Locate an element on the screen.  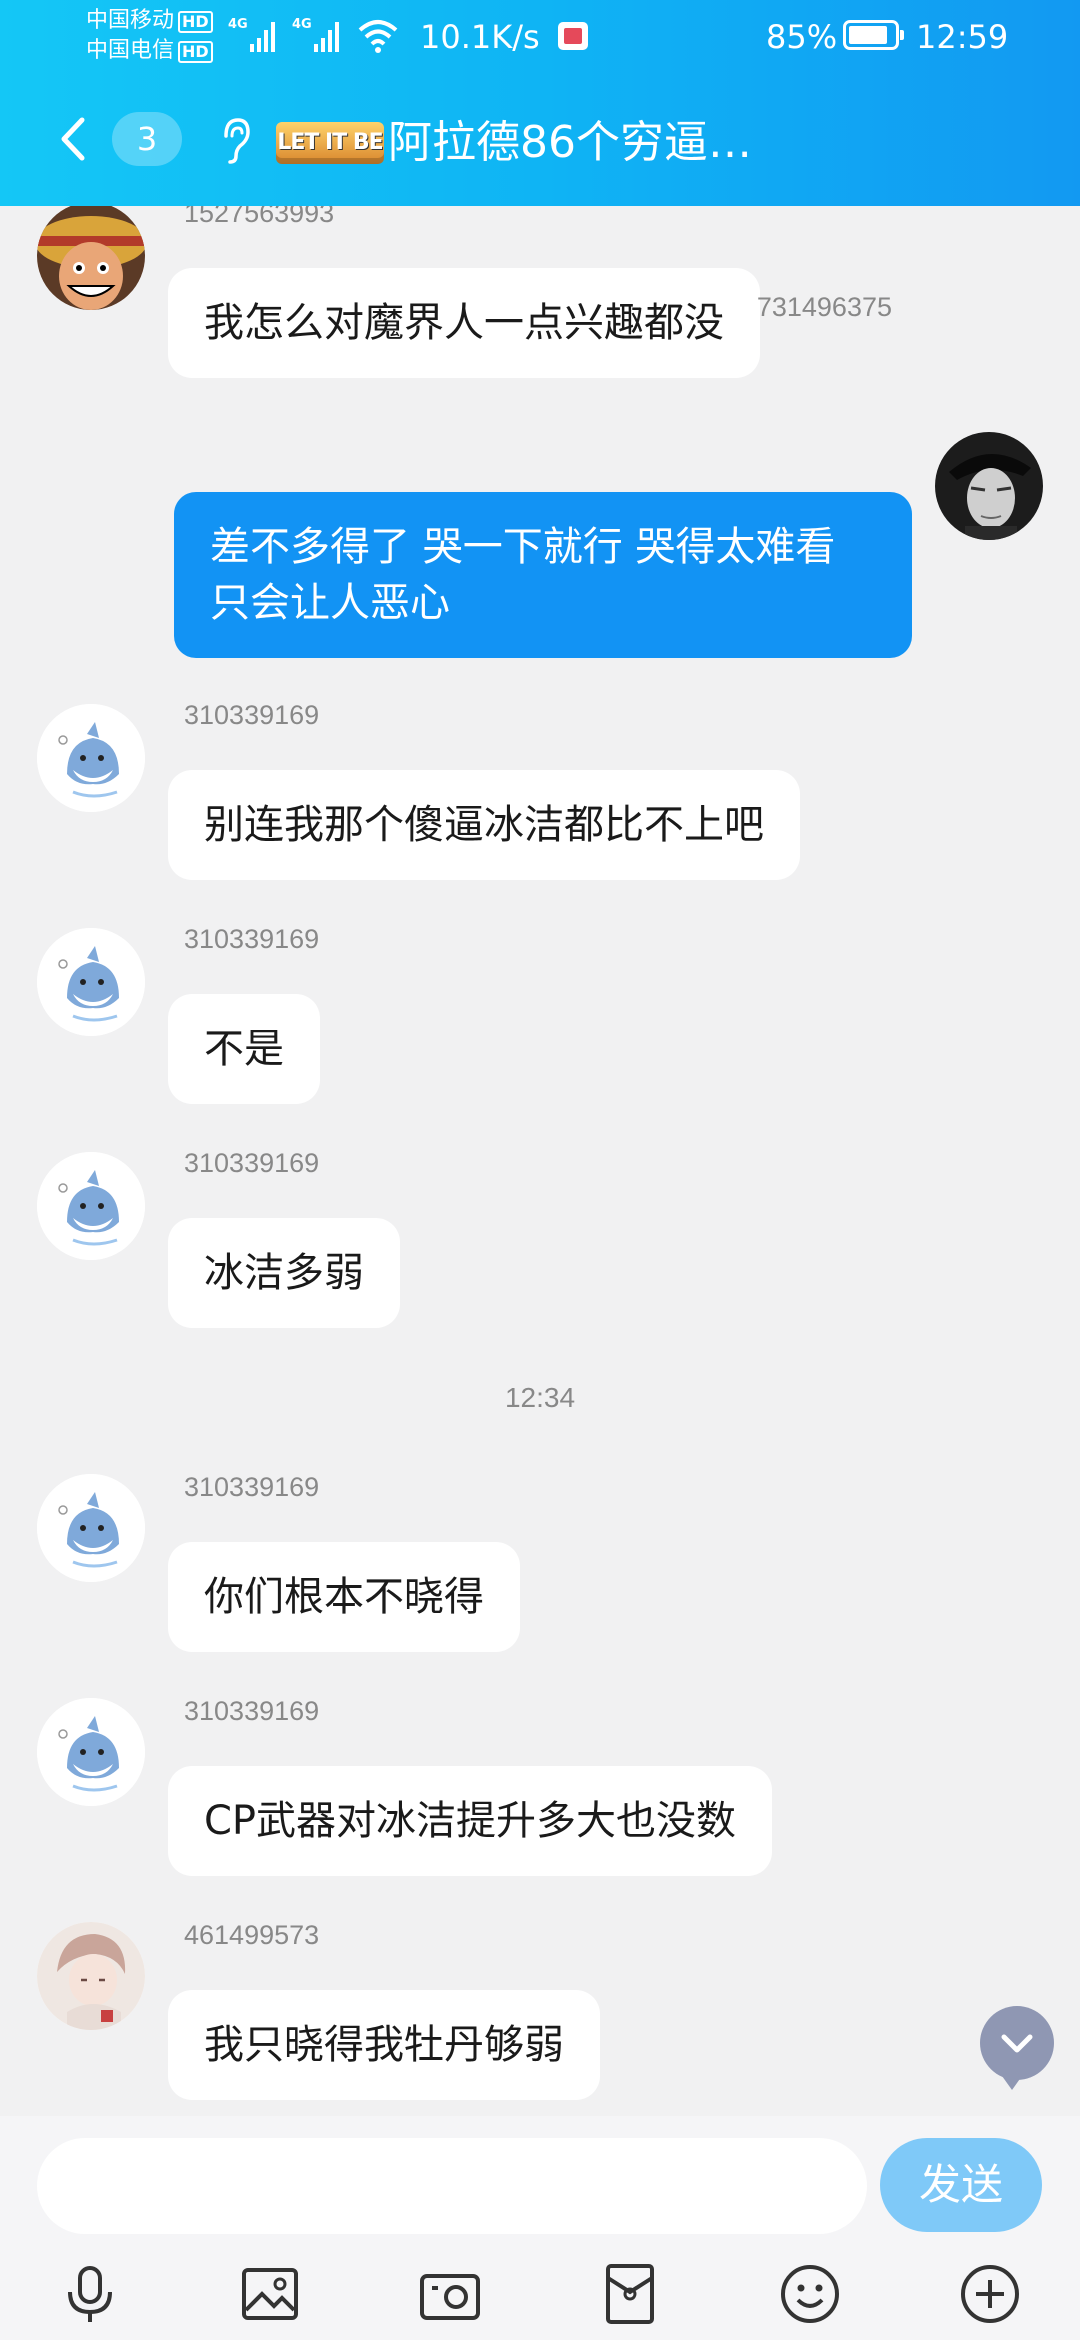
input-toolbar is located at coordinates (540, 2297).